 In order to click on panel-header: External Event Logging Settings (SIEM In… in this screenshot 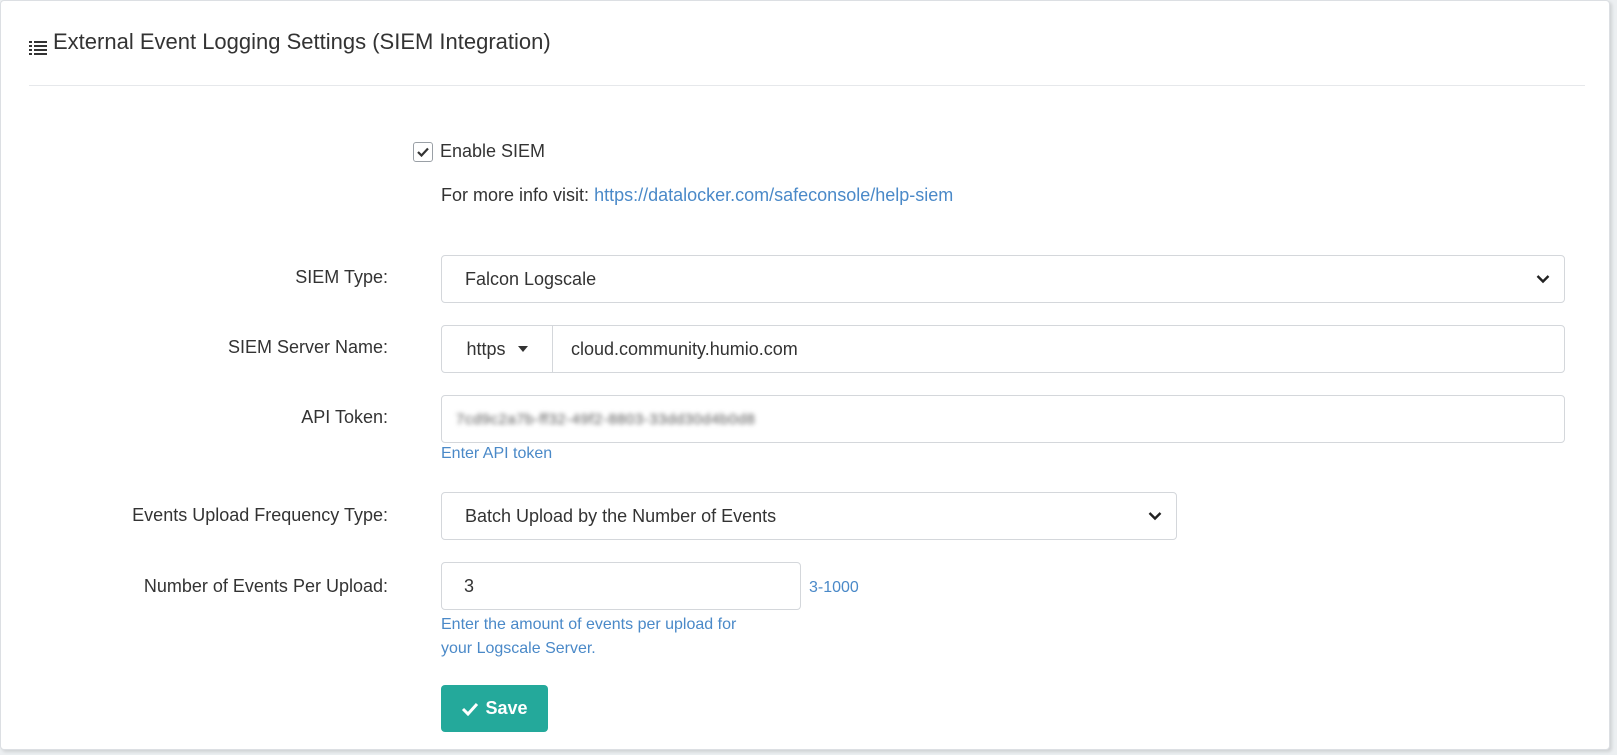, I will do `click(290, 42)`.